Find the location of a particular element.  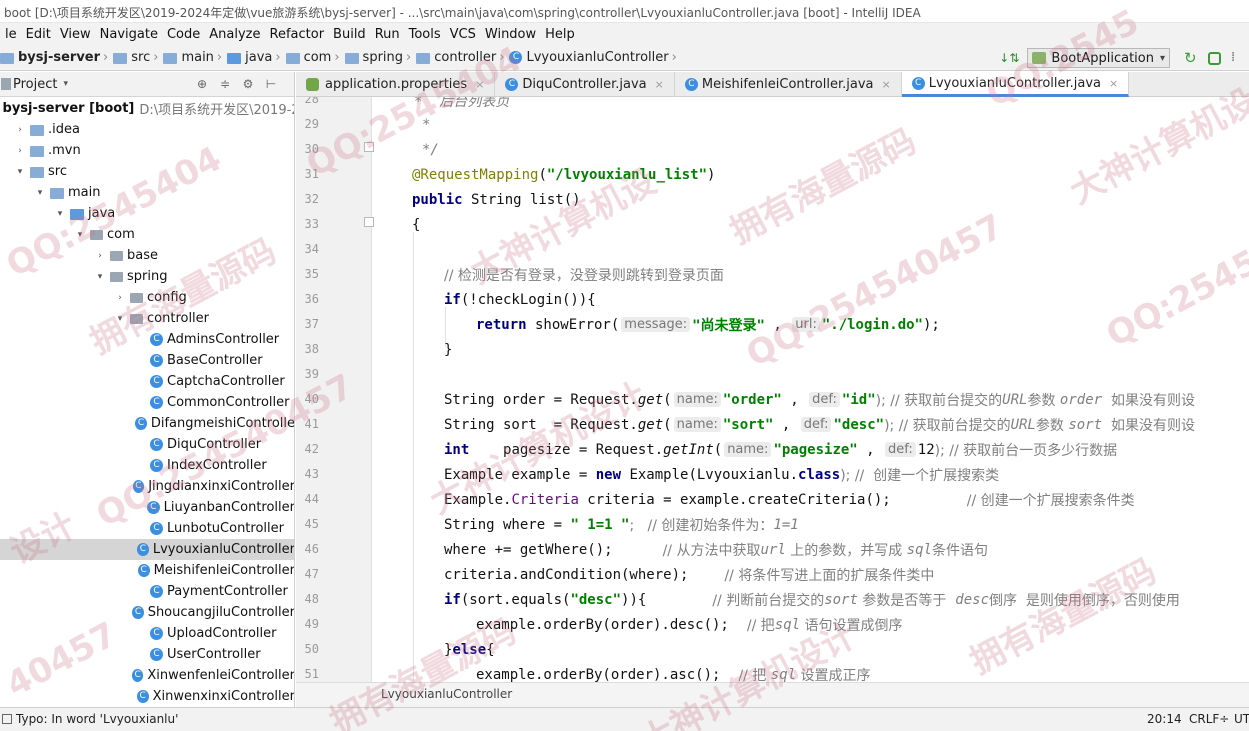

gear-icon: ⚙ is located at coordinates (248, 84).